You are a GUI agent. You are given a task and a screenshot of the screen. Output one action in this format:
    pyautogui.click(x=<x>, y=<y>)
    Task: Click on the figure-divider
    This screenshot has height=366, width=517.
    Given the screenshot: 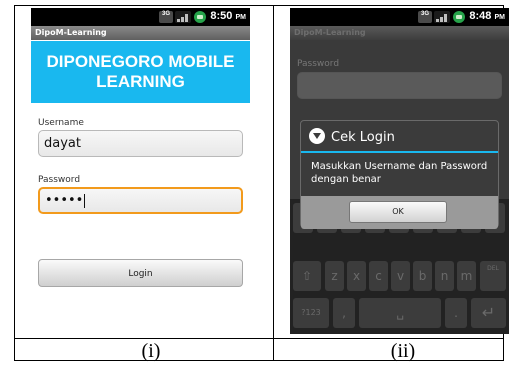 What is the action you would take?
    pyautogui.click(x=273, y=183)
    